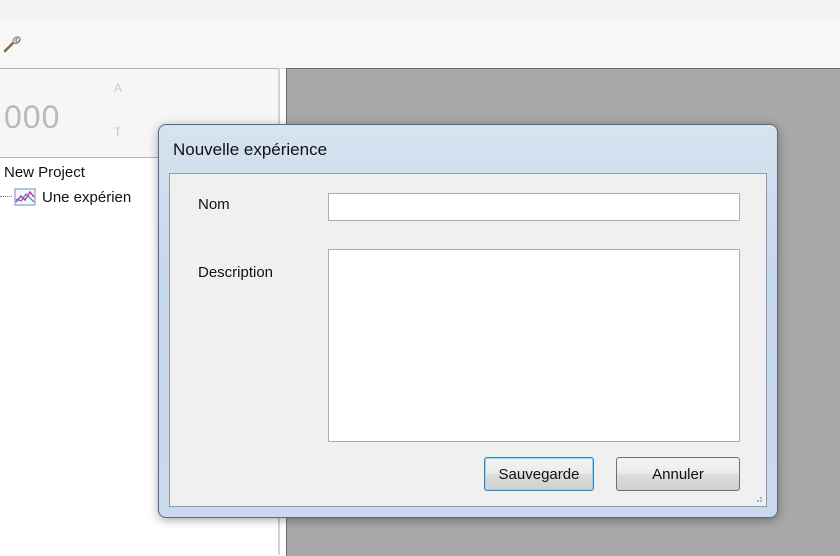 The width and height of the screenshot is (840, 556). I want to click on name-label: Nom, so click(214, 204).